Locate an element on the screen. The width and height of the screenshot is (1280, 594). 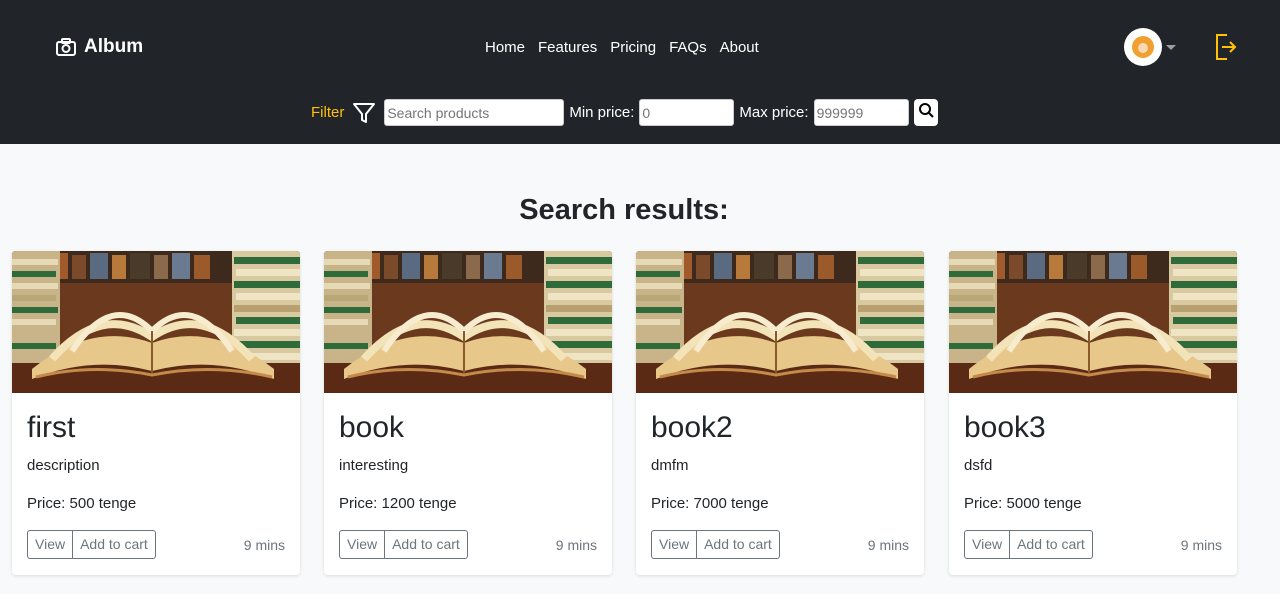
nav-about: About is located at coordinates (739, 47).